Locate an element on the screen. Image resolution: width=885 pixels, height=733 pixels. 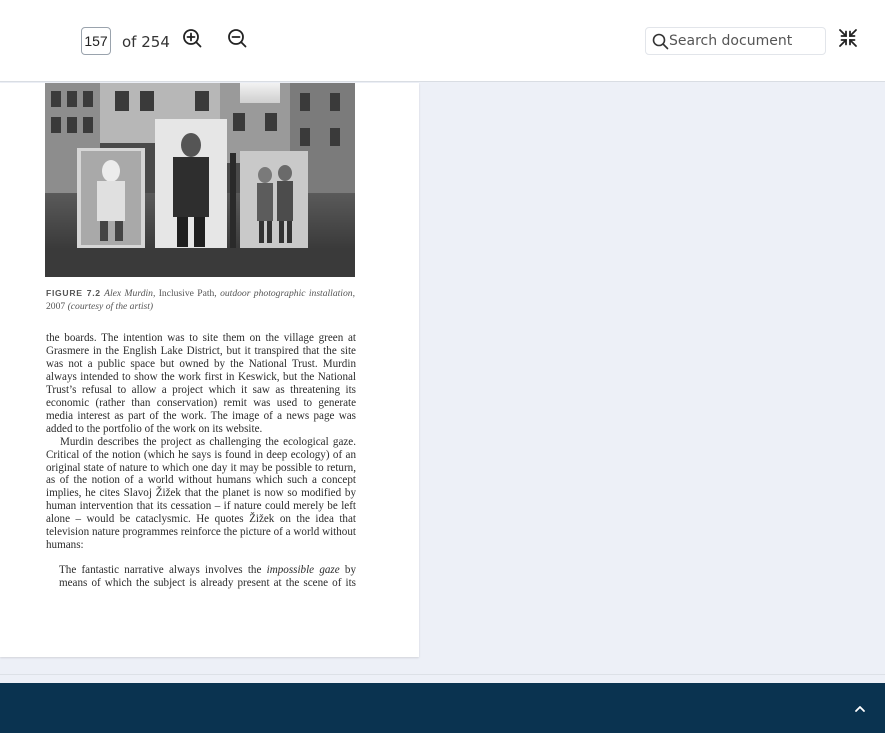
scroll-to-top-button is located at coordinates (860, 709).